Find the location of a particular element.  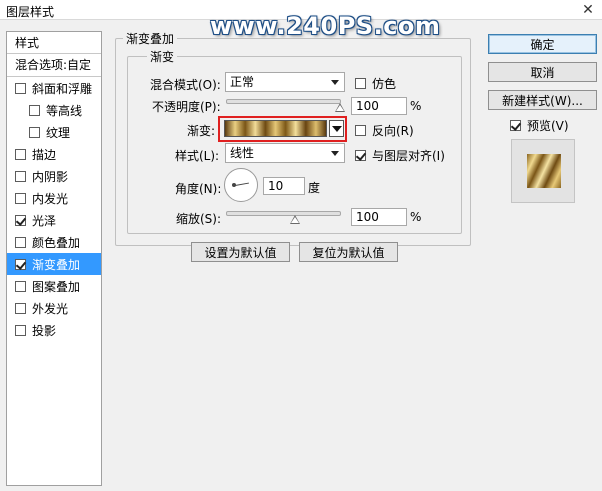

sidebar-item: 内阴影 is located at coordinates (54, 176).